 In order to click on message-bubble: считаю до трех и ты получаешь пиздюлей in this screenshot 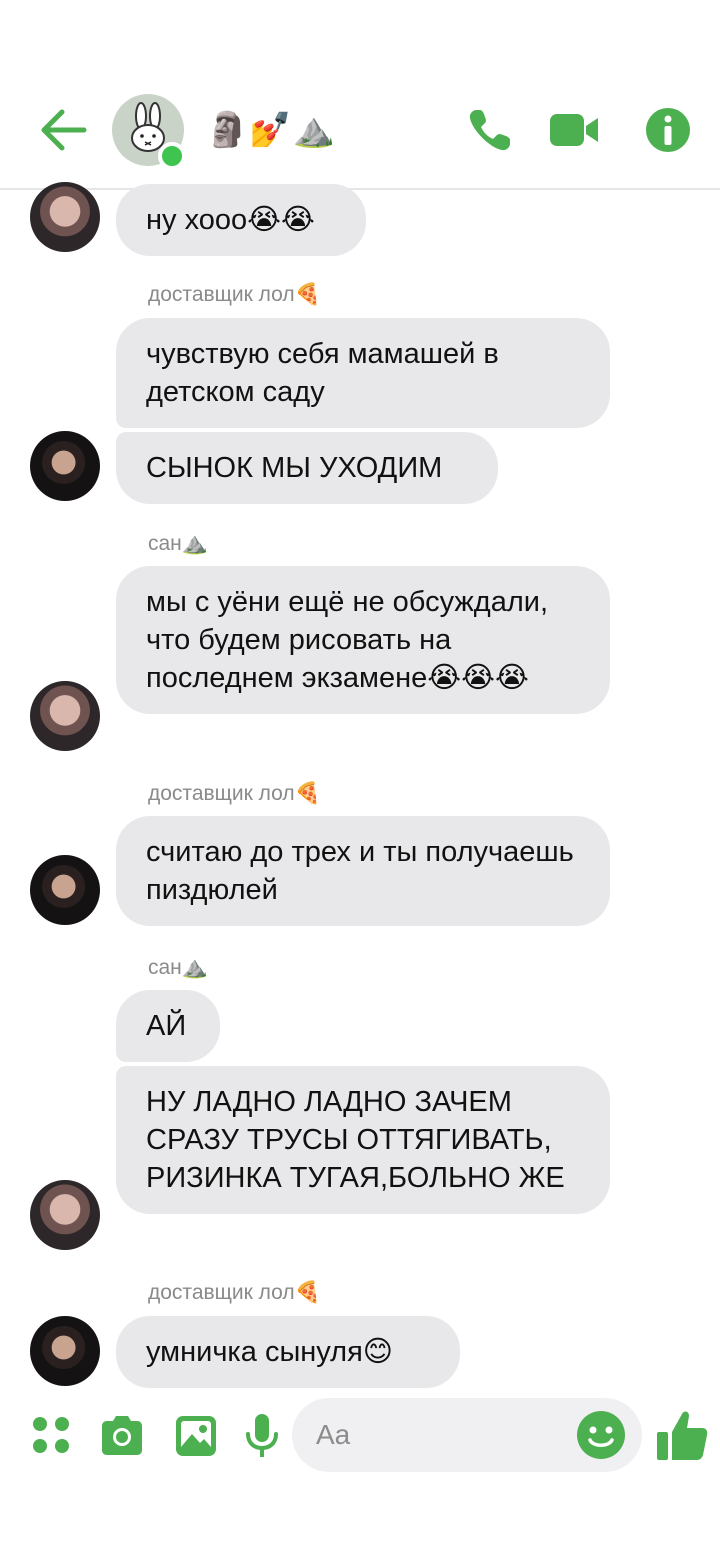, I will do `click(363, 871)`.